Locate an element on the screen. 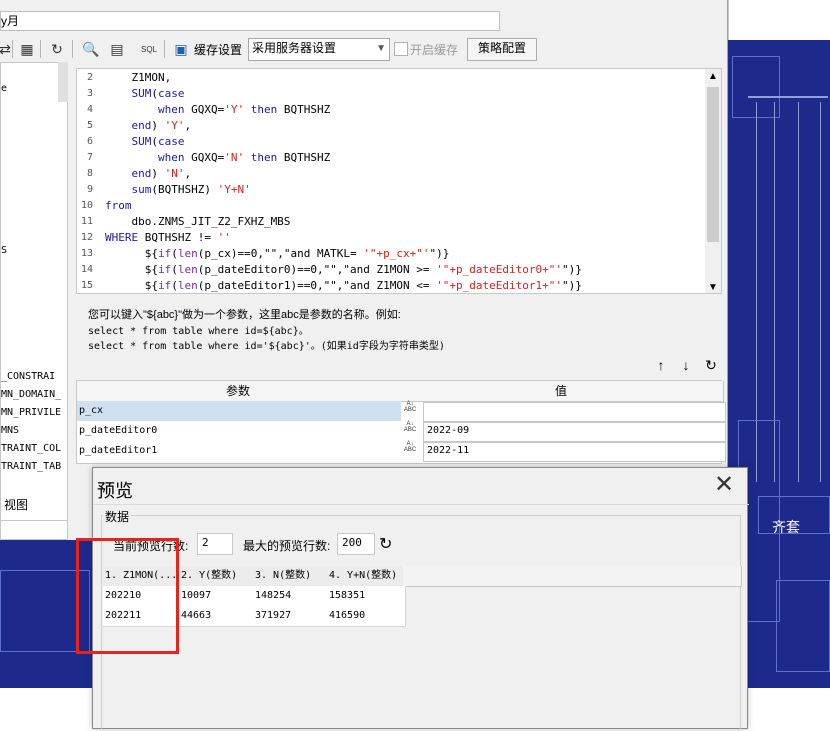  table-cell: 44663 is located at coordinates (217, 616).